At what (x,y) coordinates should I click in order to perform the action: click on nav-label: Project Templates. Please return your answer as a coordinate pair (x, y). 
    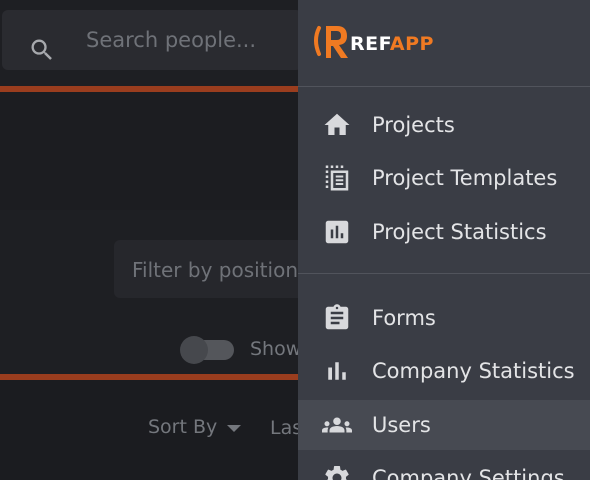
    Looking at the image, I should click on (465, 178).